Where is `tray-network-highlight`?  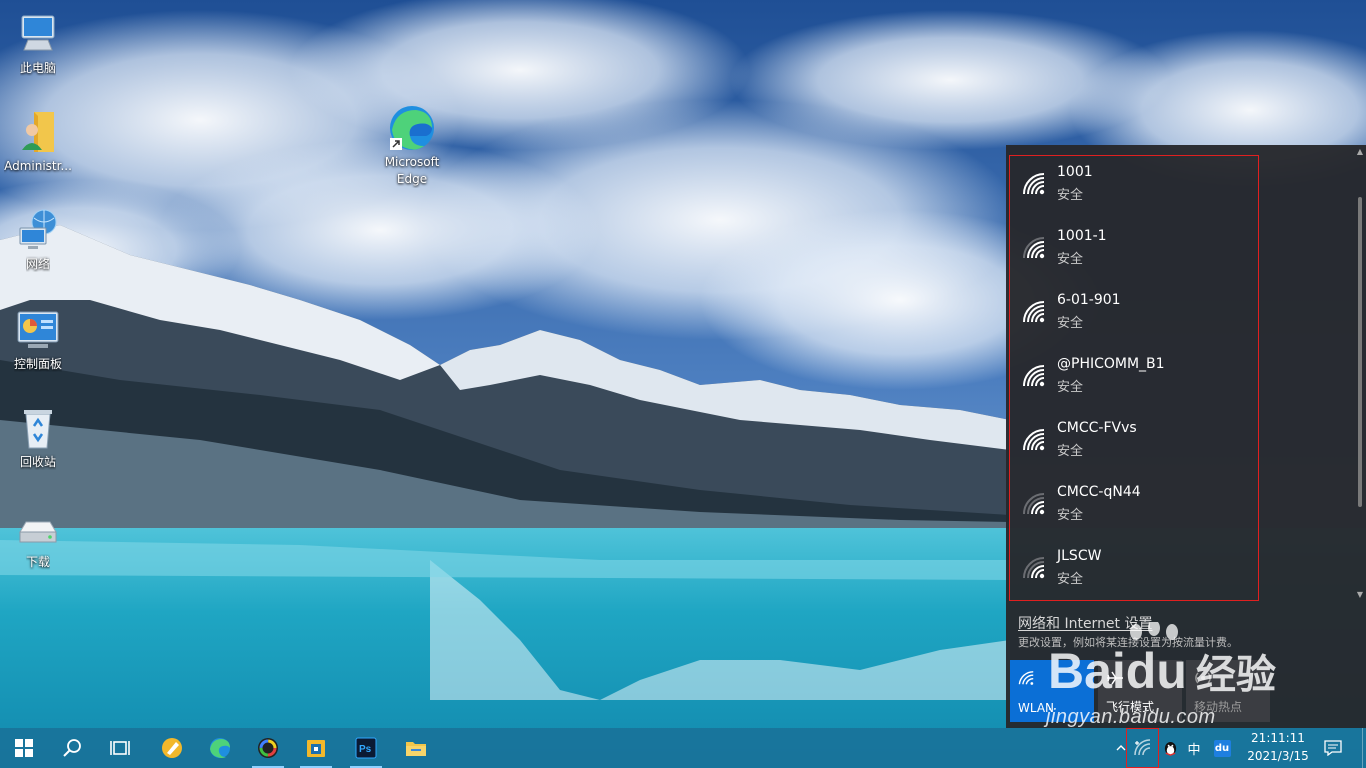 tray-network-highlight is located at coordinates (1142, 748).